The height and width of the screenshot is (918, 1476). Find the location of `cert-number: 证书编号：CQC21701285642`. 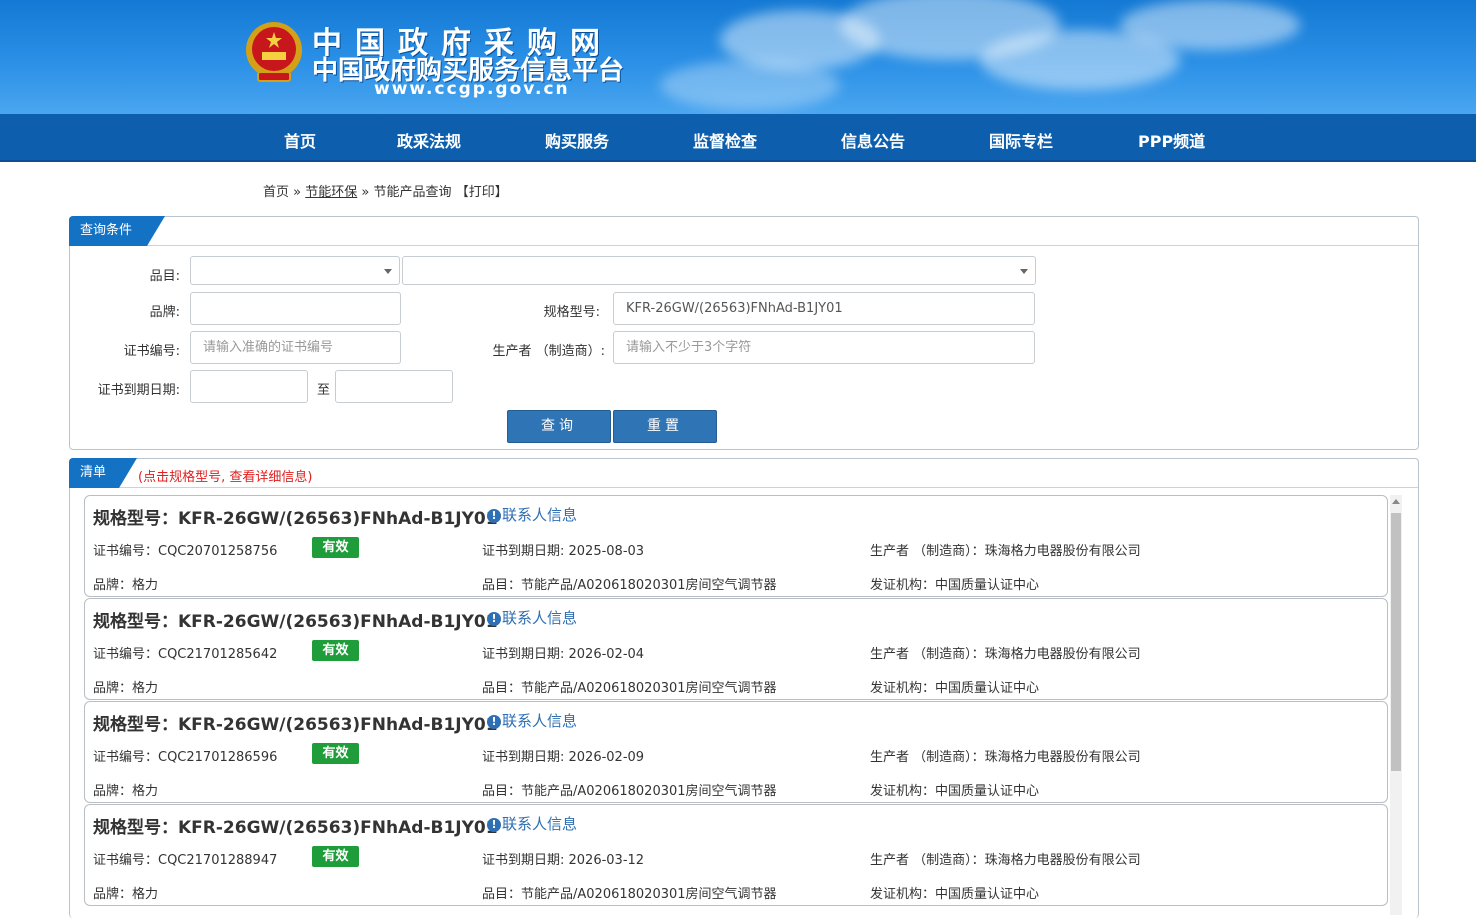

cert-number: 证书编号：CQC21701285642 is located at coordinates (185, 654).